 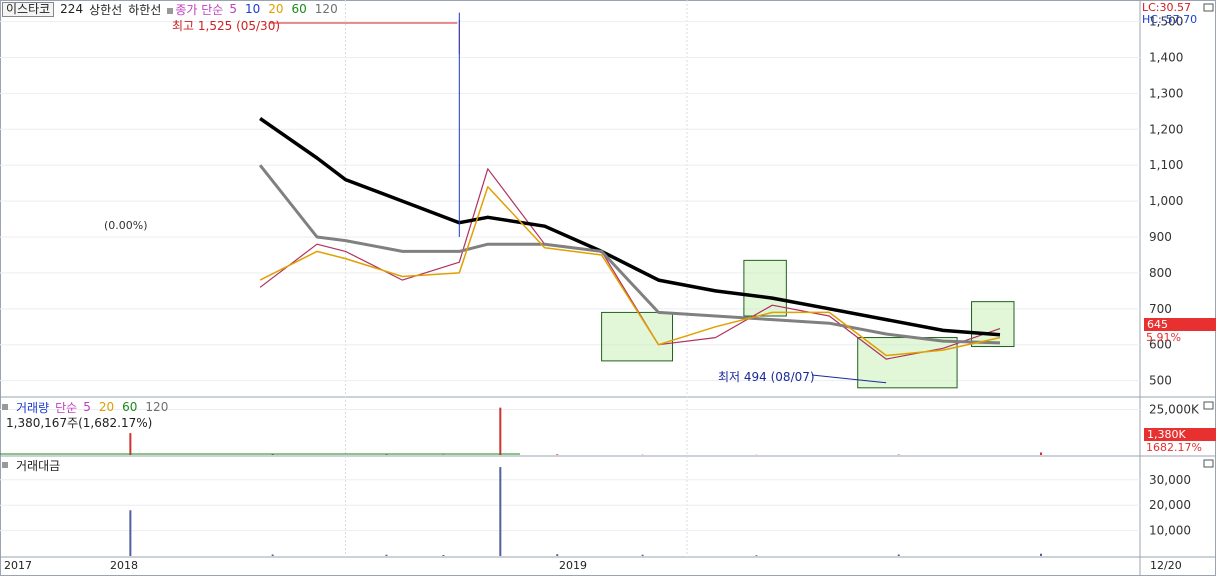 I want to click on price-tick-label: 1,400, so click(x=1166, y=57).